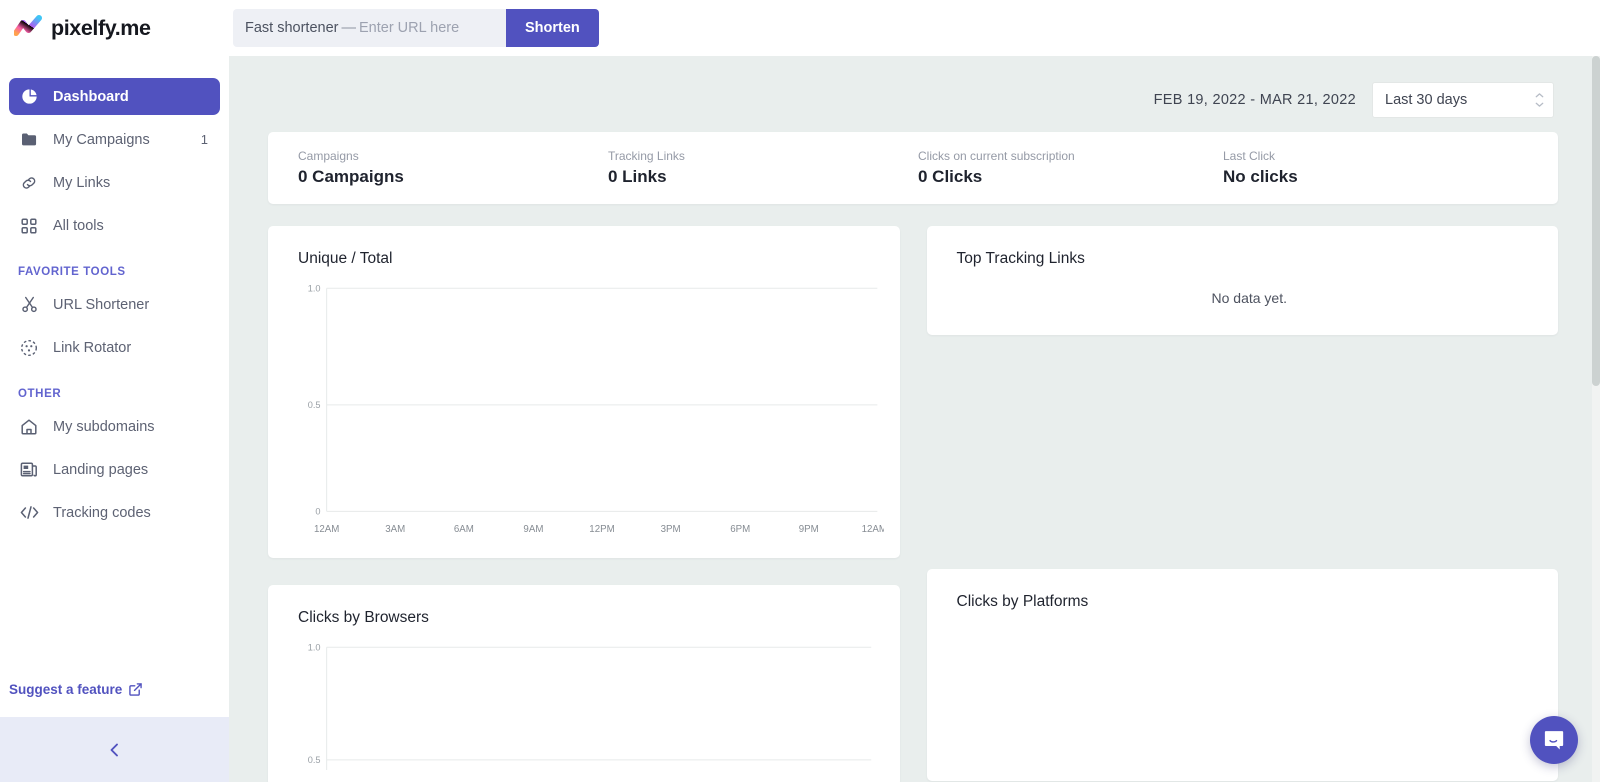 Image resolution: width=1600 pixels, height=782 pixels. What do you see at coordinates (950, 176) in the screenshot?
I see `stat-value: 0 Clicks` at bounding box center [950, 176].